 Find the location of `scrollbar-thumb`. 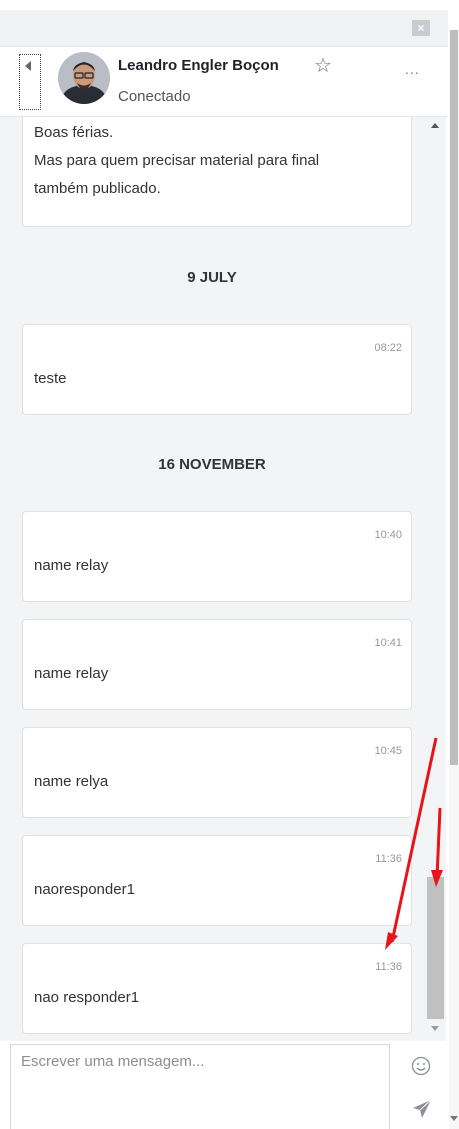

scrollbar-thumb is located at coordinates (435, 948).